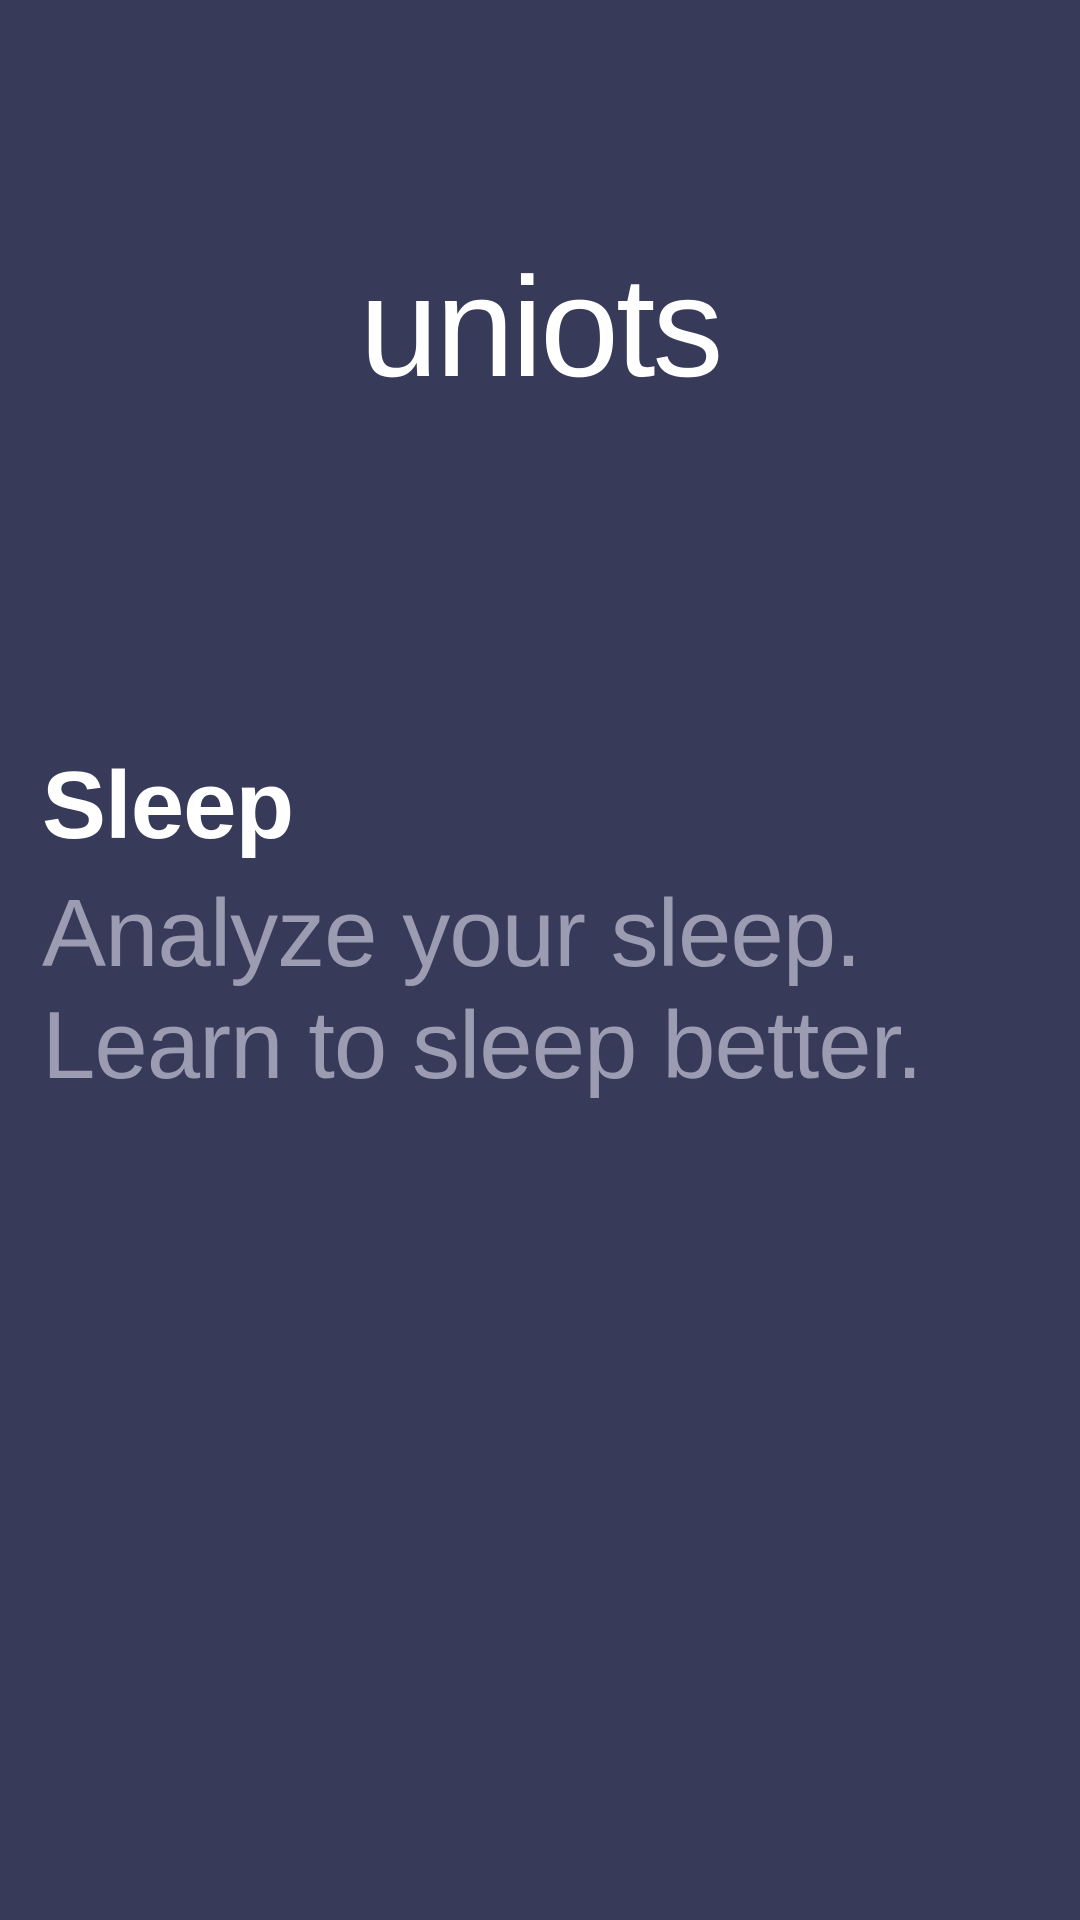 This screenshot has width=1080, height=1920. Describe the element at coordinates (541, 327) in the screenshot. I see `brand-logo: uniots` at that location.